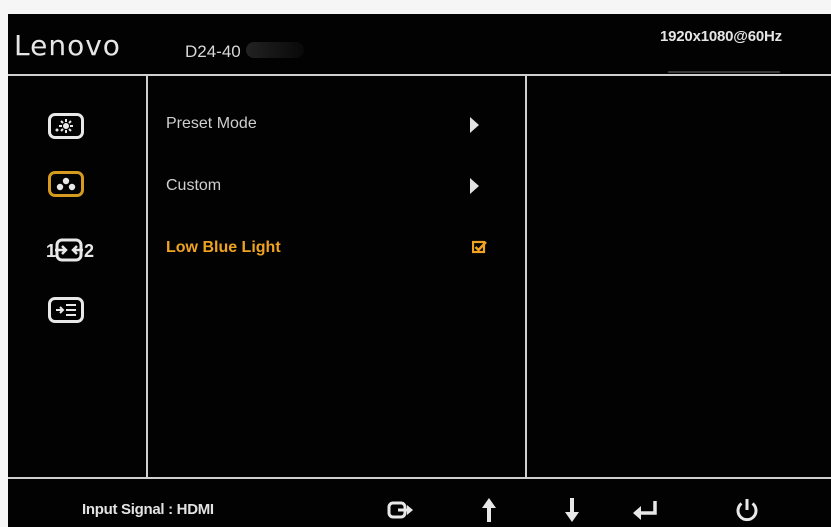 The width and height of the screenshot is (831, 527). I want to click on exit-icon, so click(401, 510).